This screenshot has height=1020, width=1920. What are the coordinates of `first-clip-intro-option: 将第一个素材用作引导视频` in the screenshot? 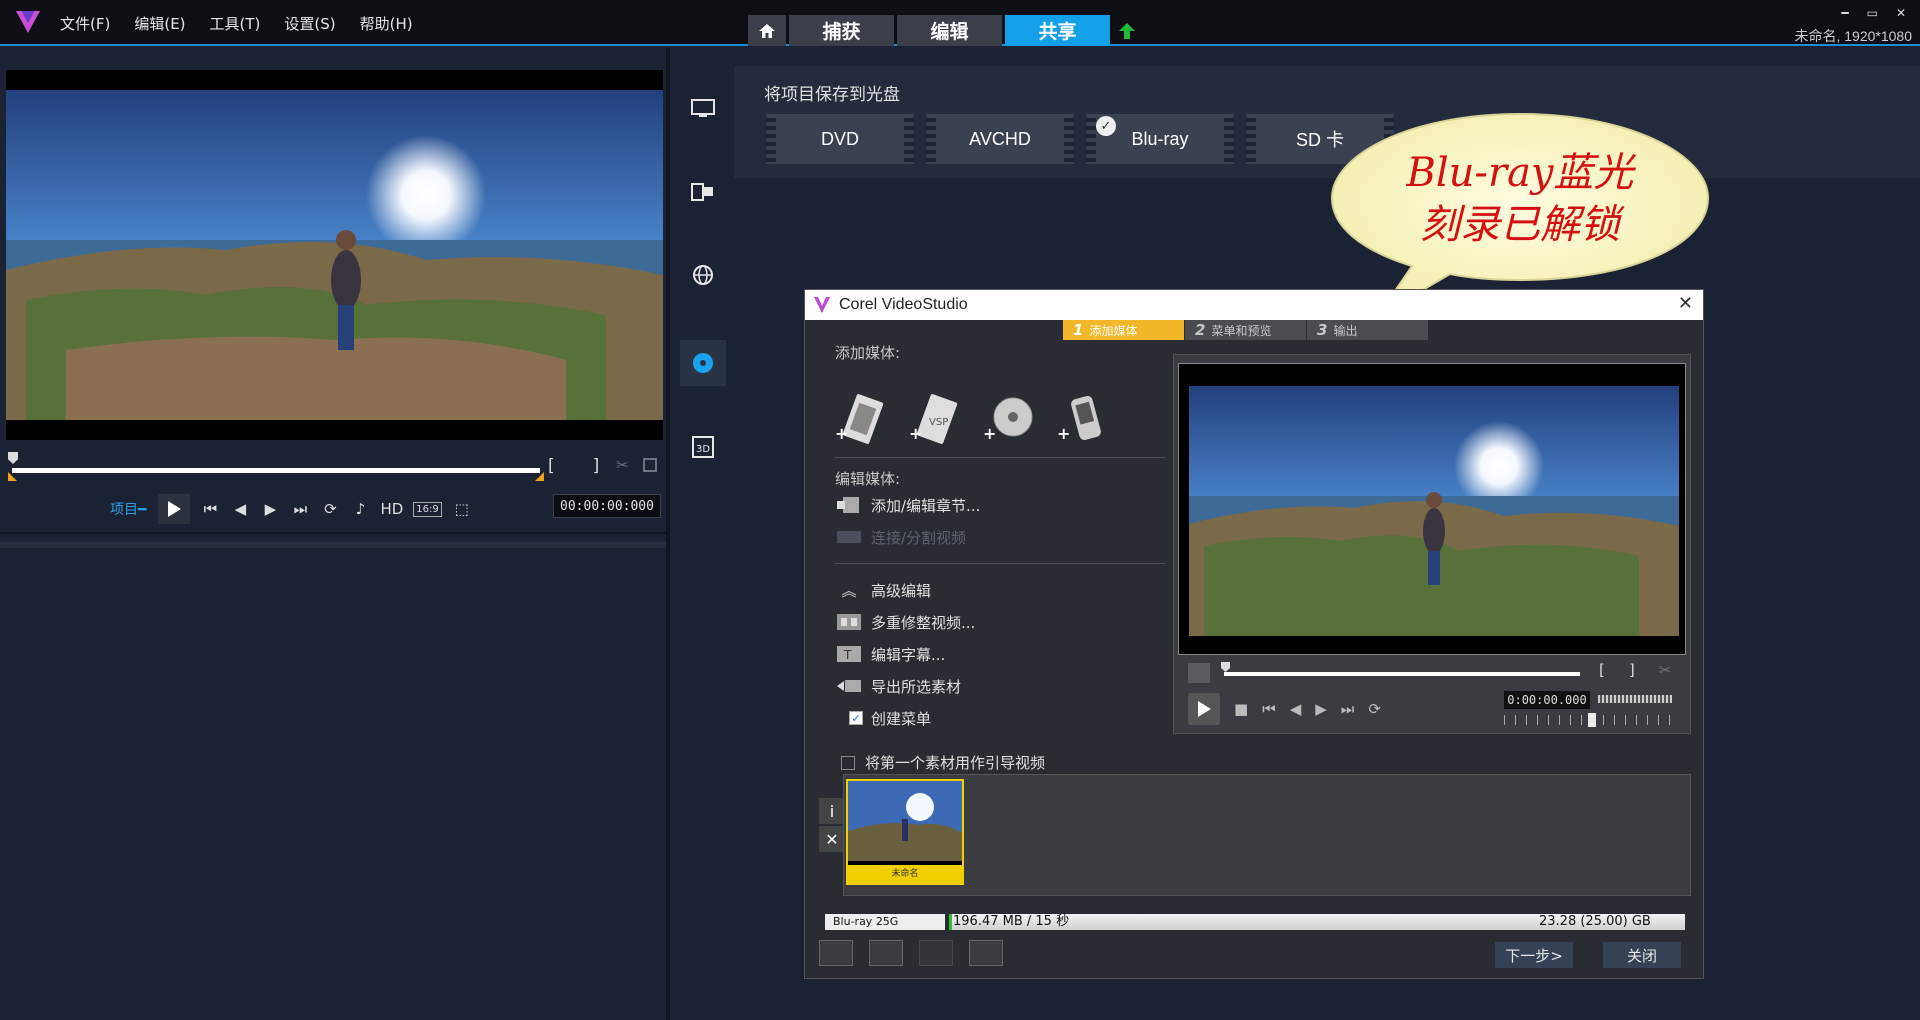 It's located at (943, 762).